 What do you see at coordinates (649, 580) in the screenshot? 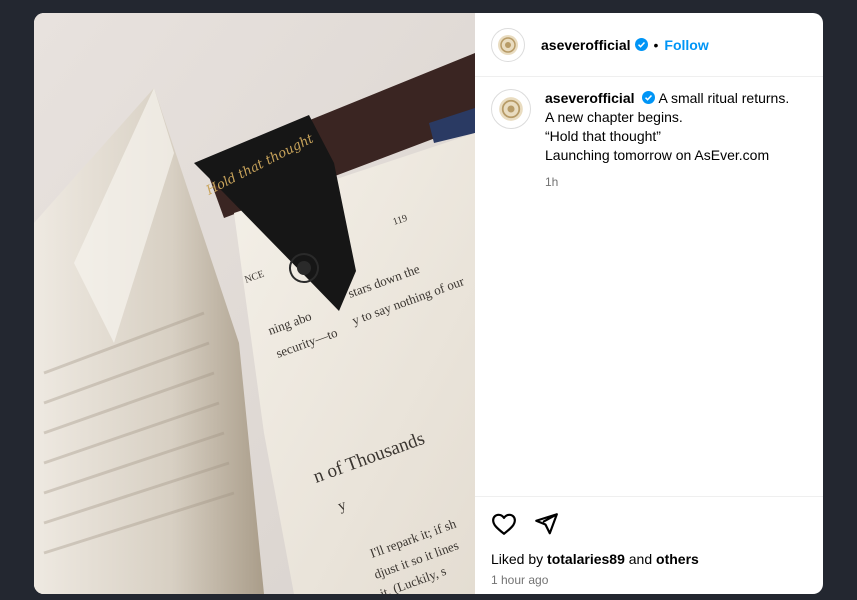
I see `post-timestamp: 1 hour ago` at bounding box center [649, 580].